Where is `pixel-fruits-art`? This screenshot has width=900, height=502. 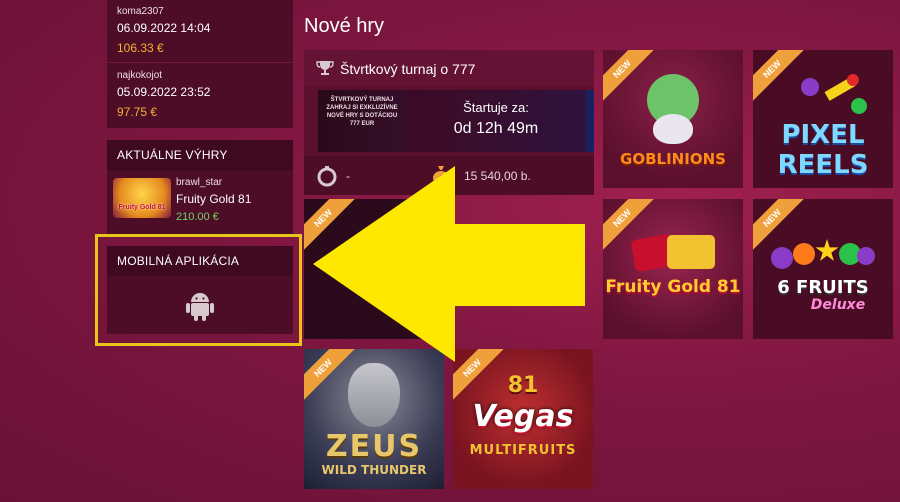 pixel-fruits-art is located at coordinates (826, 95).